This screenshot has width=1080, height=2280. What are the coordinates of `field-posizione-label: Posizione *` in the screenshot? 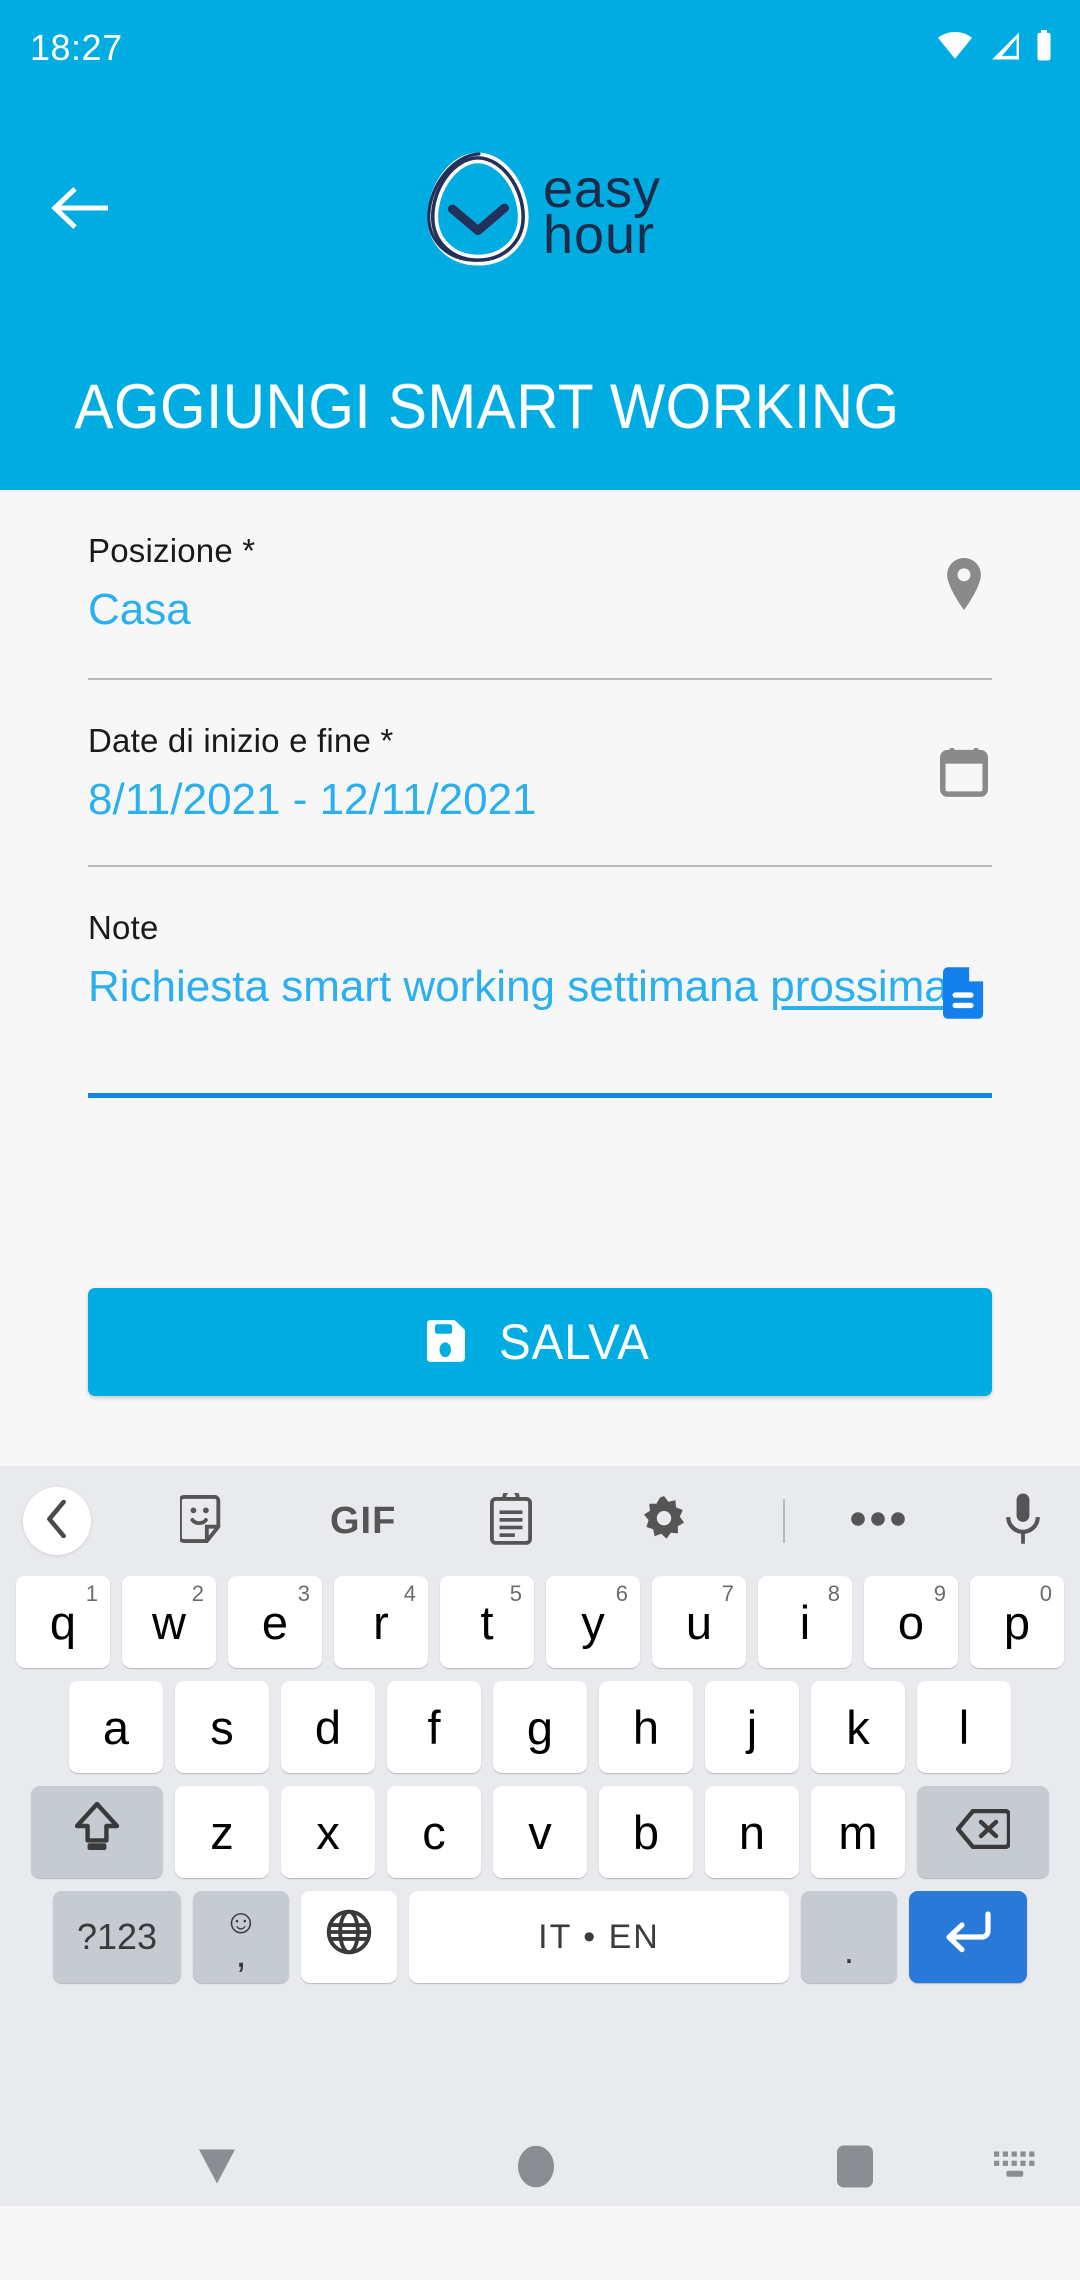 It's located at (172, 550).